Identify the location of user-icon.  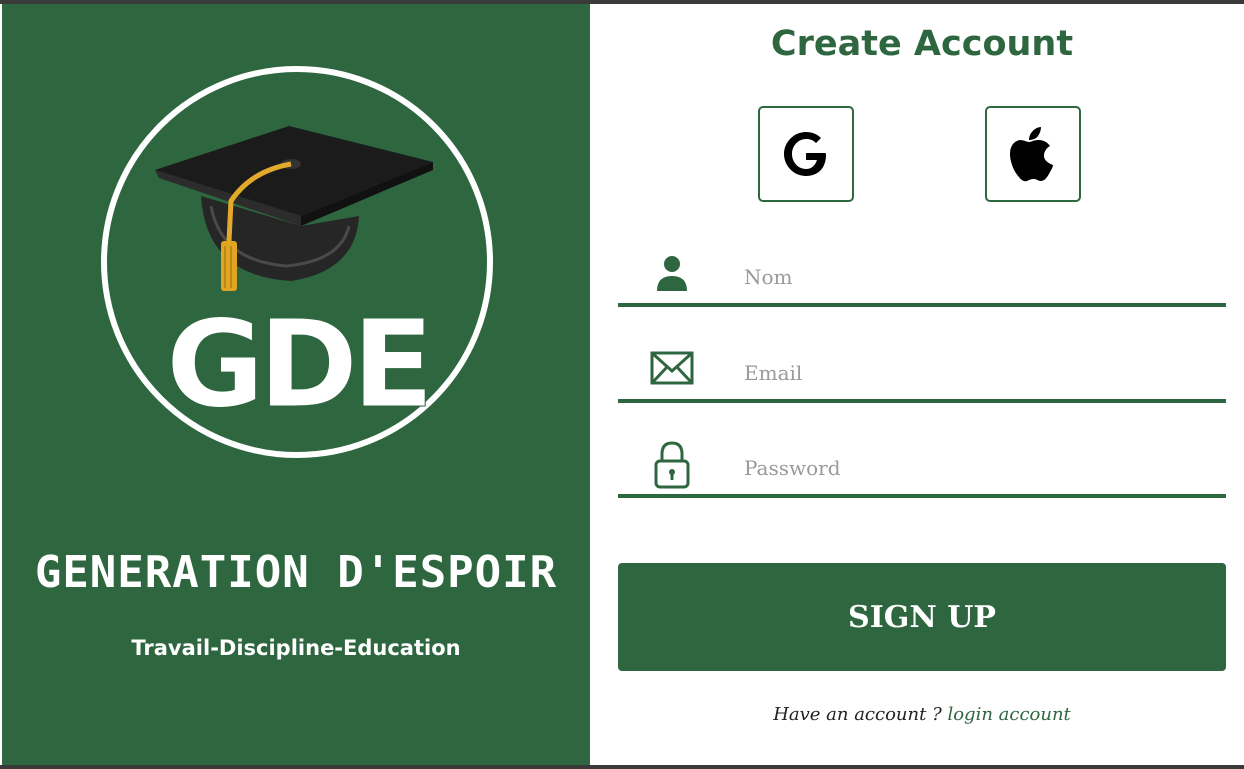
(672, 273).